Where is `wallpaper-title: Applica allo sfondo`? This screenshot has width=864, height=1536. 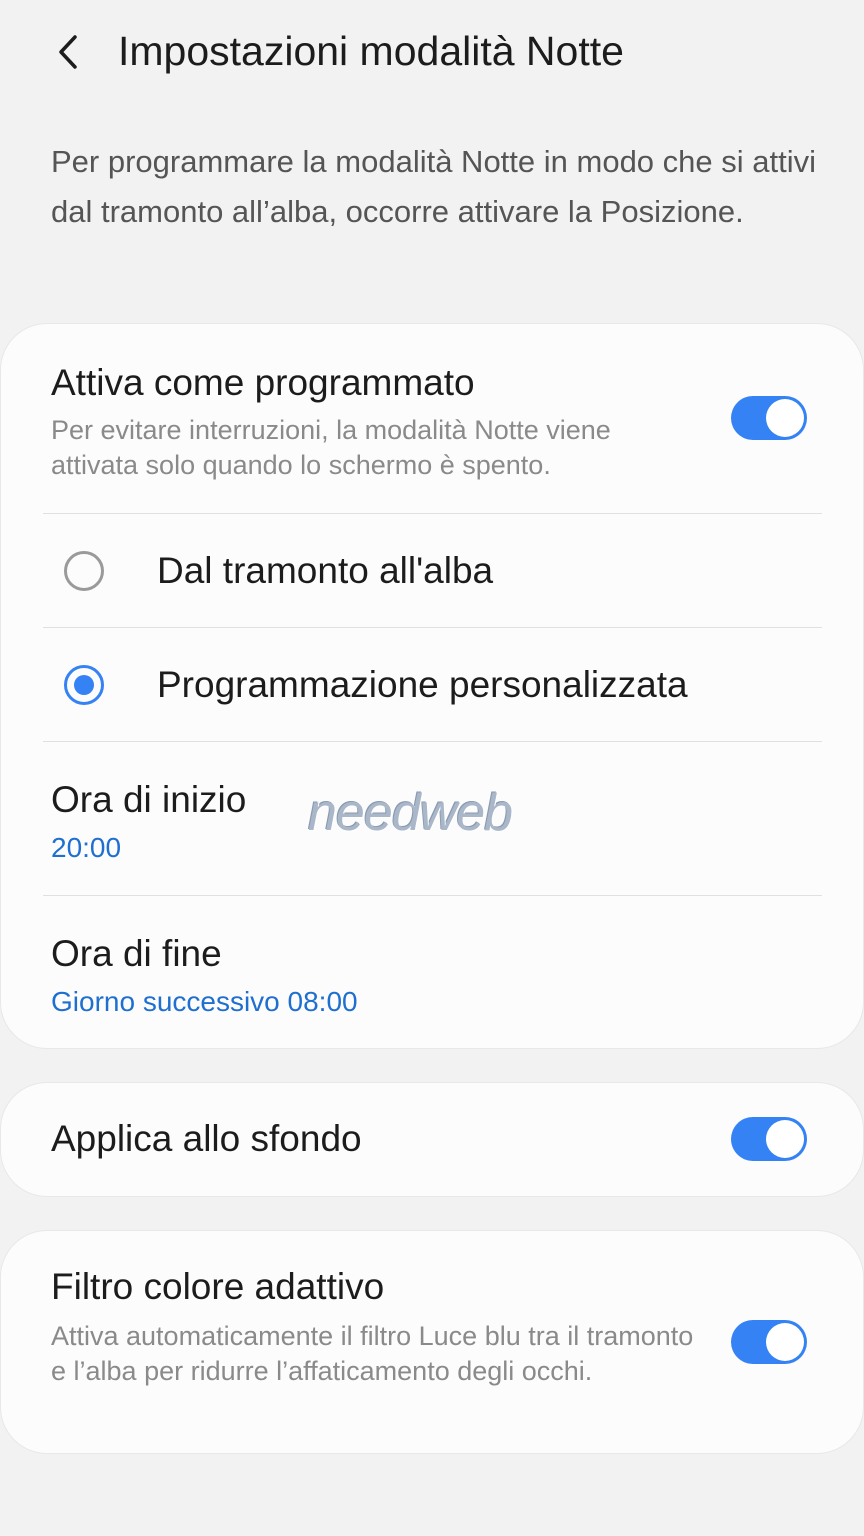 wallpaper-title: Applica allo sfondo is located at coordinates (206, 1138).